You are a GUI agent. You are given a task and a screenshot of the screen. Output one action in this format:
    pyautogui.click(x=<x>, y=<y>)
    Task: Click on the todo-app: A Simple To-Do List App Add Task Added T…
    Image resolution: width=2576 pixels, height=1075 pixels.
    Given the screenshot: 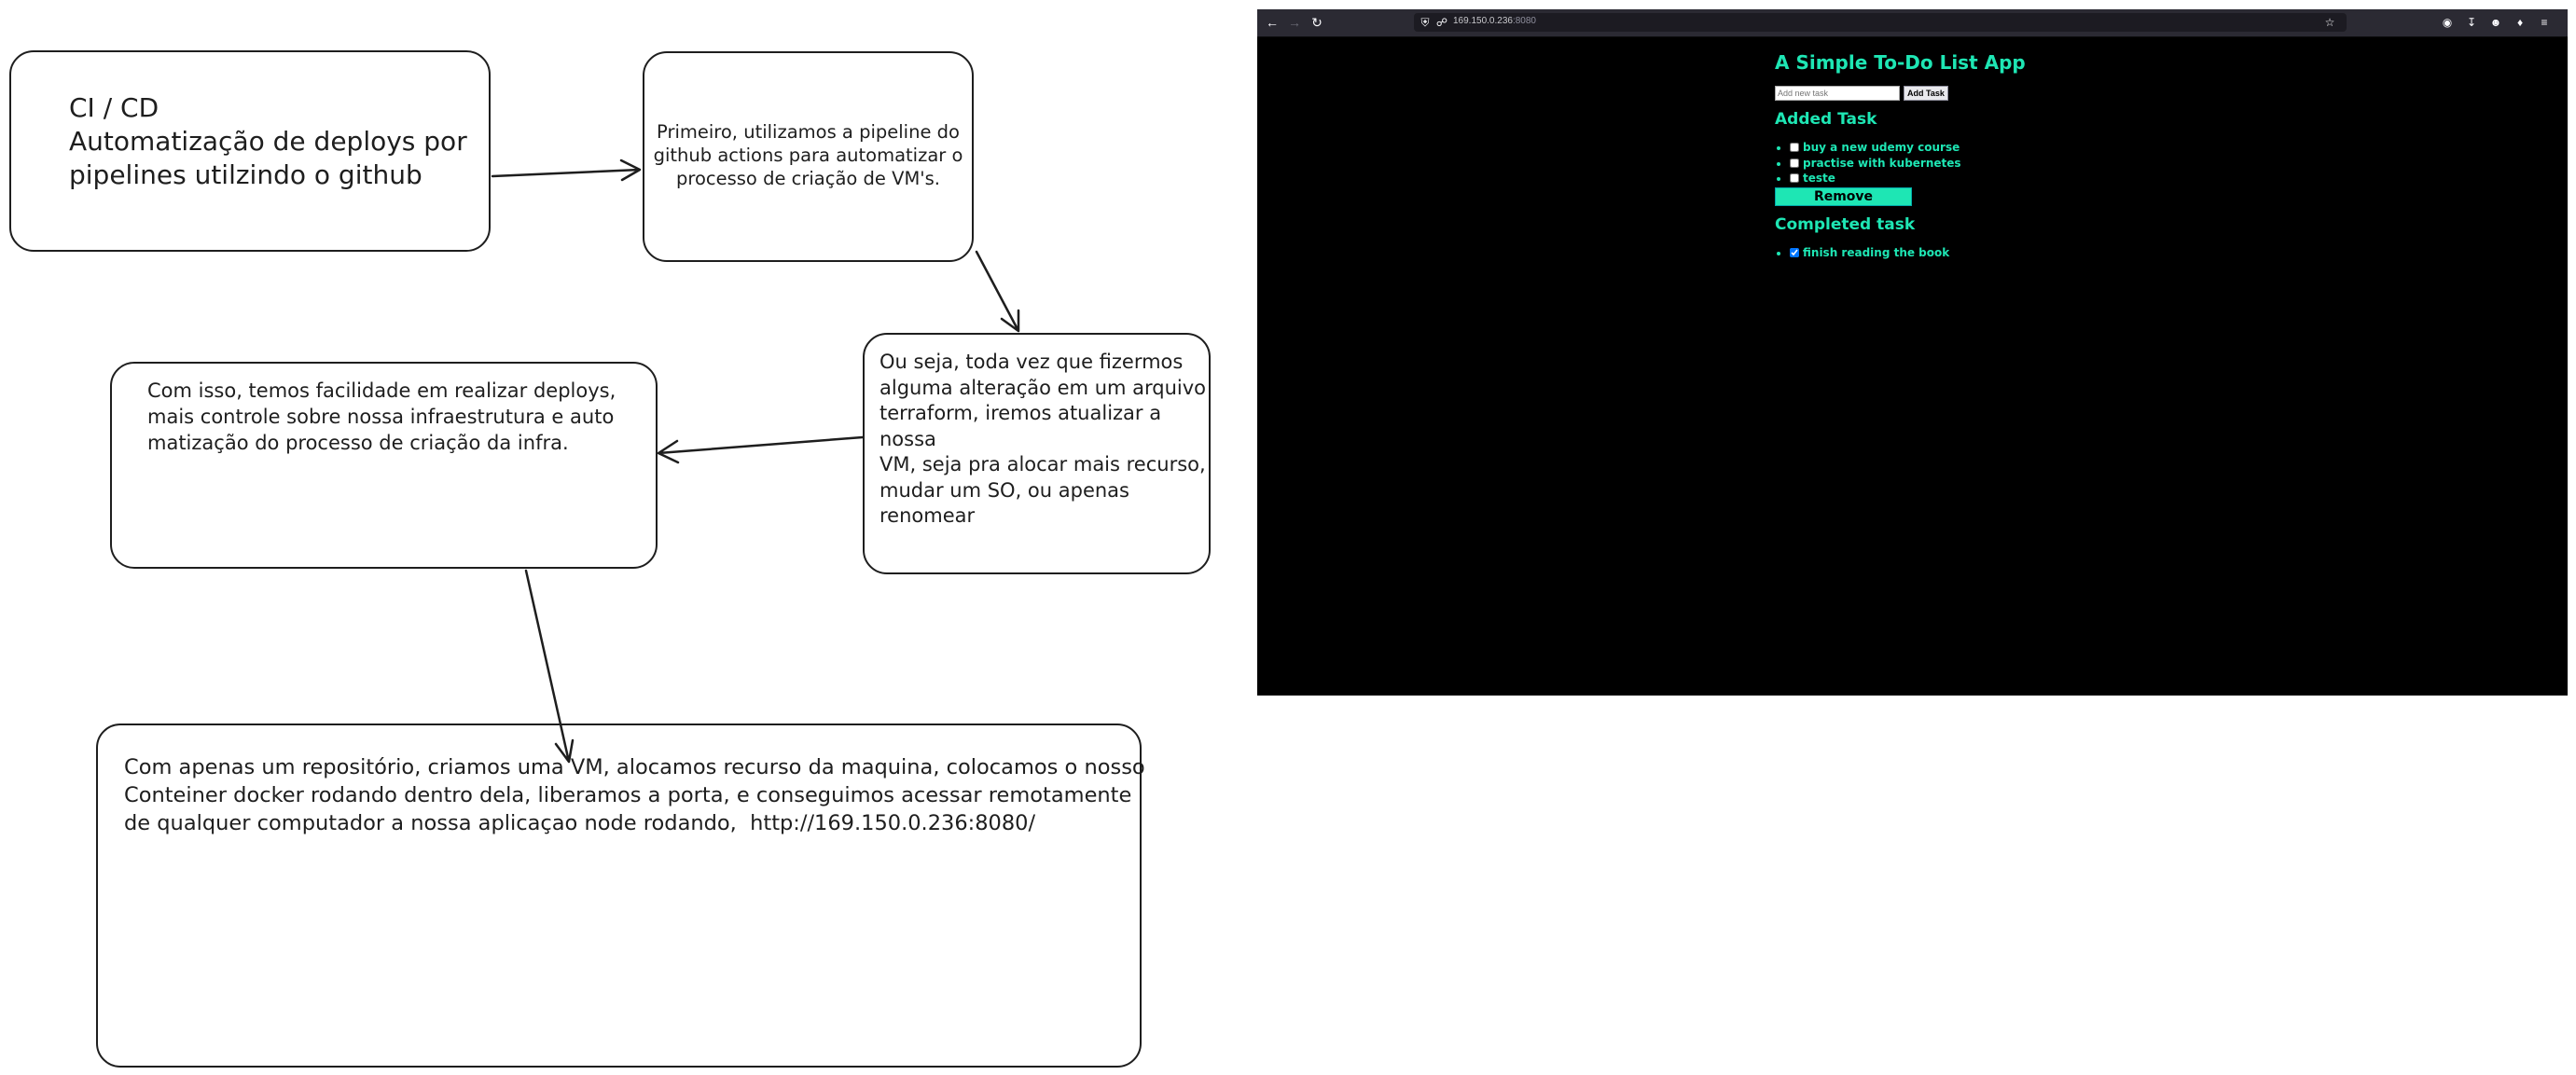 What is the action you would take?
    pyautogui.click(x=1900, y=155)
    